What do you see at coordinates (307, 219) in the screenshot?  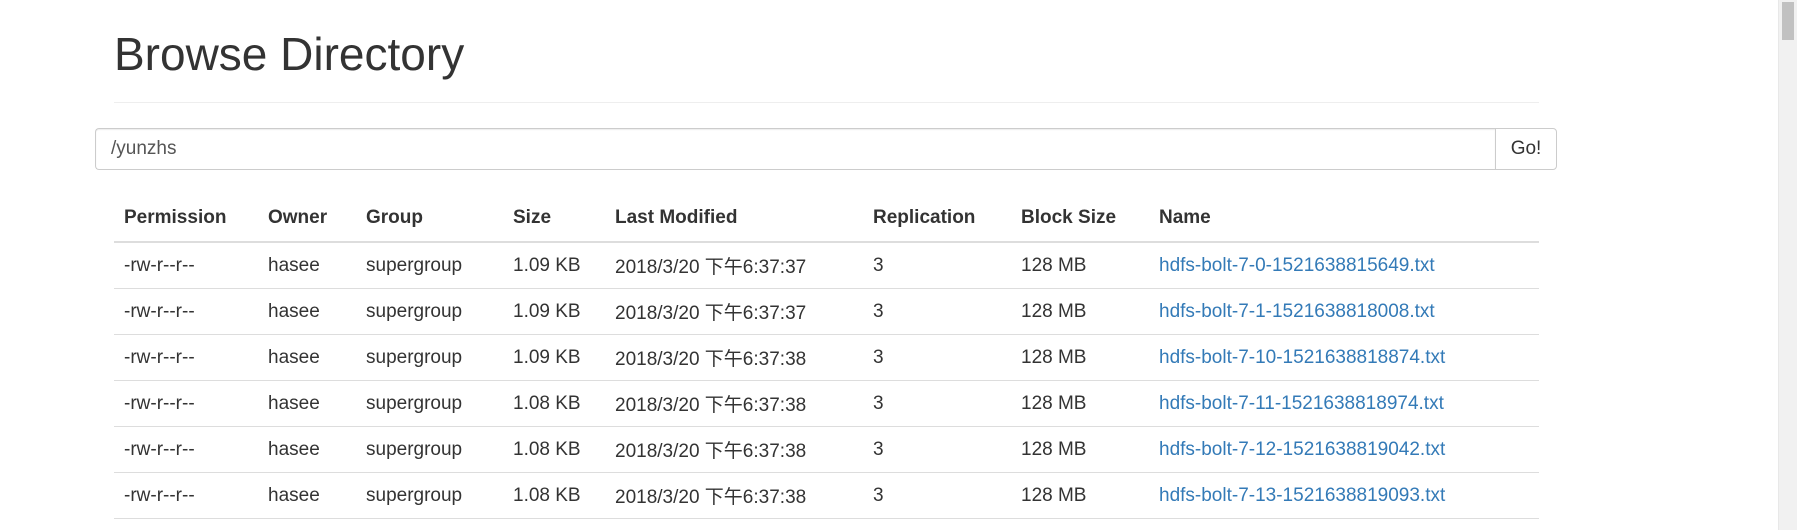 I see `column-header-owner: Owner` at bounding box center [307, 219].